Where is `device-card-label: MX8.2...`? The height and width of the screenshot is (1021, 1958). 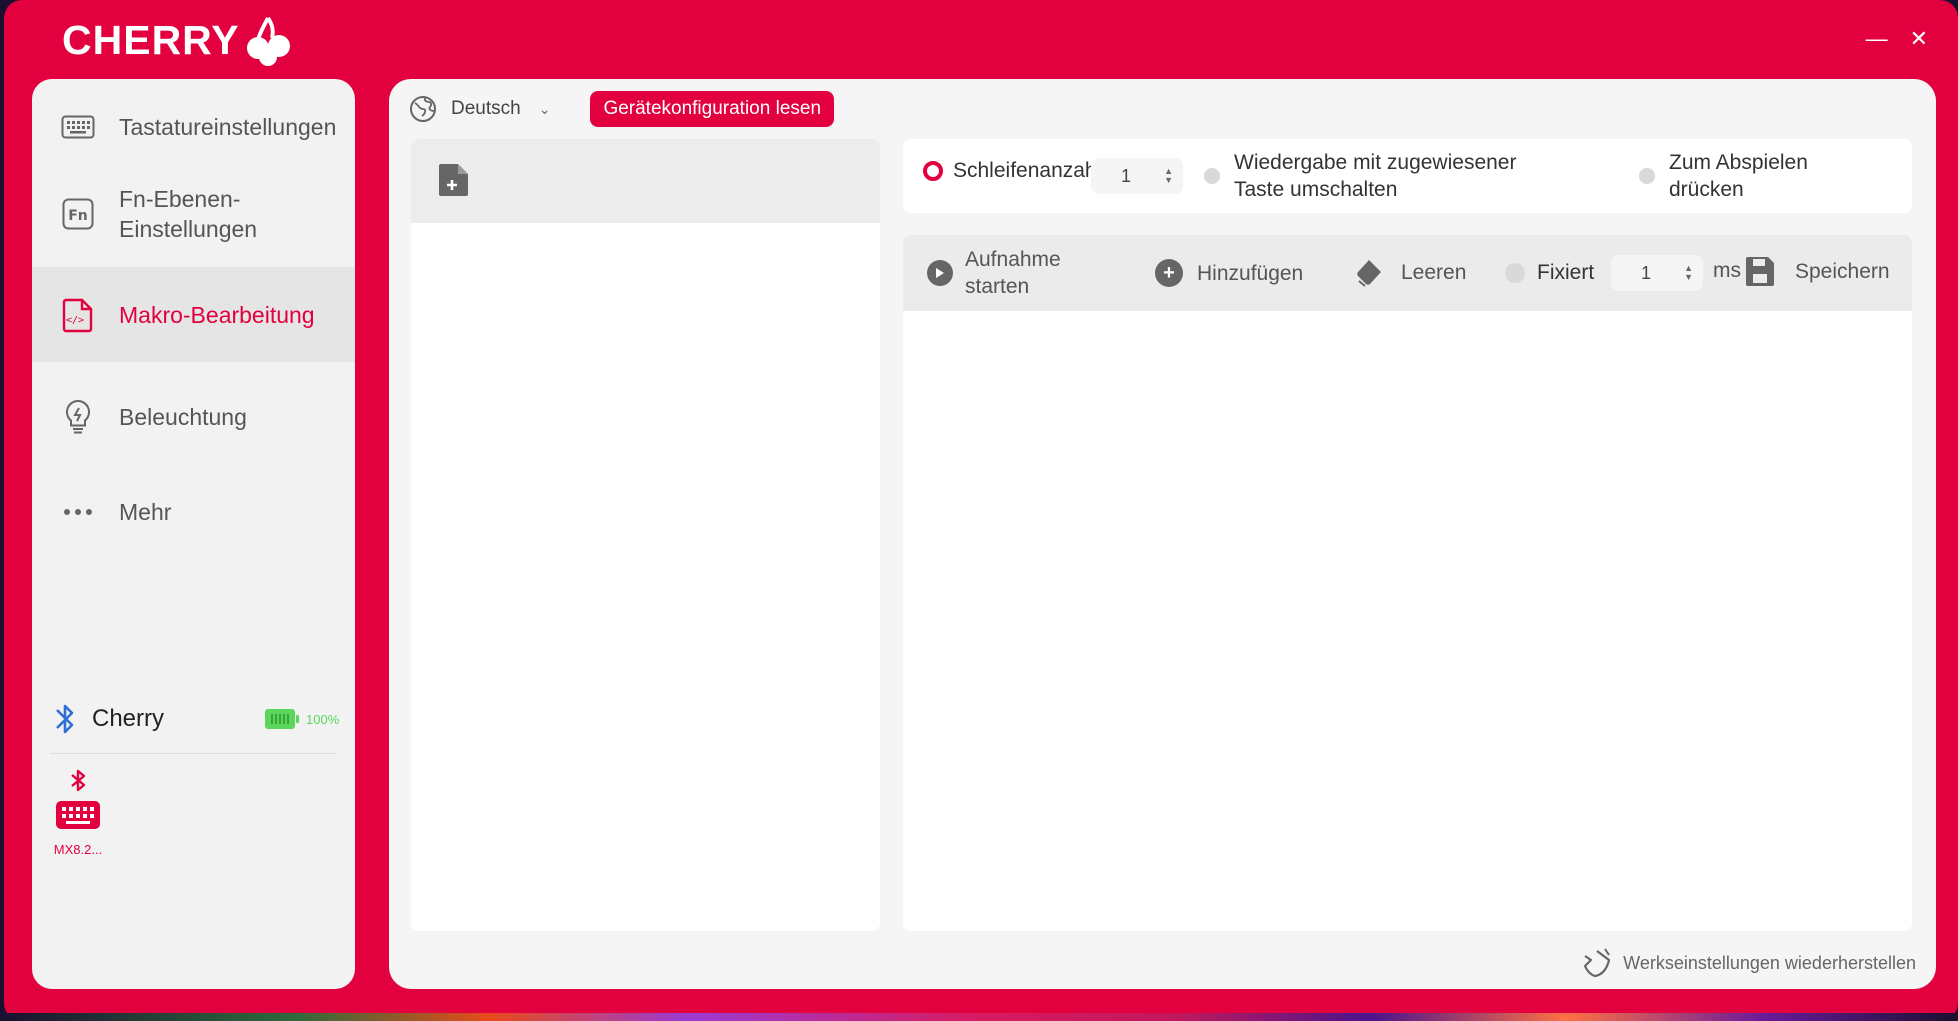
device-card-label: MX8.2... is located at coordinates (78, 849).